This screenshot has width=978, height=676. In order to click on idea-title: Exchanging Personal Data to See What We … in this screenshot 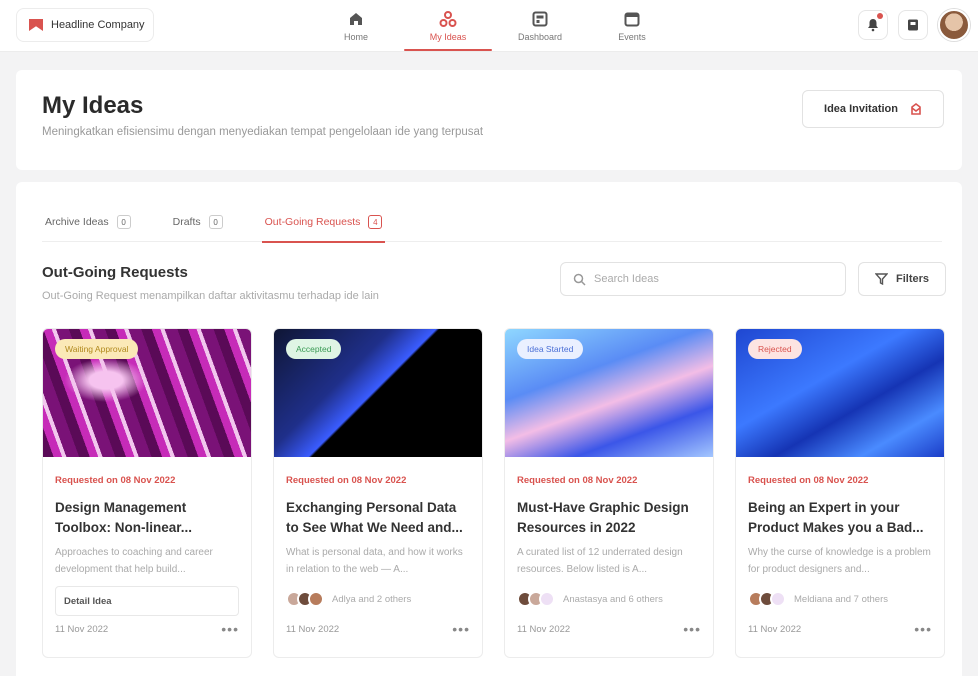, I will do `click(378, 518)`.